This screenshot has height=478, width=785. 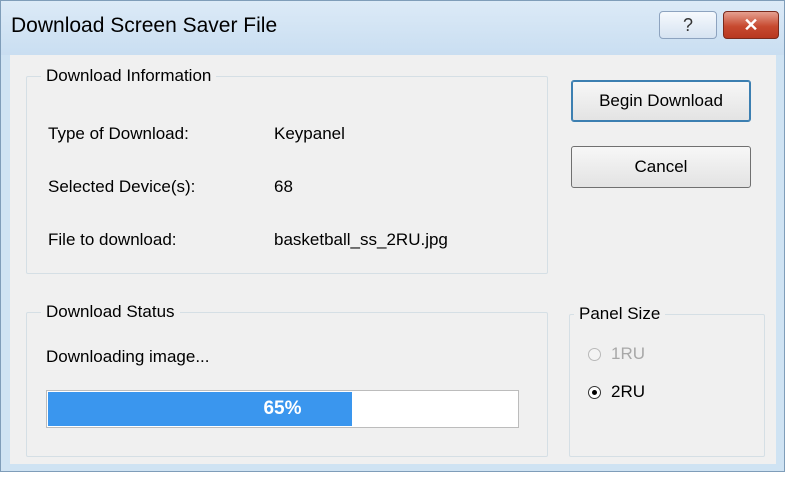 I want to click on radio-1ru-label: 1RU, so click(x=628, y=353).